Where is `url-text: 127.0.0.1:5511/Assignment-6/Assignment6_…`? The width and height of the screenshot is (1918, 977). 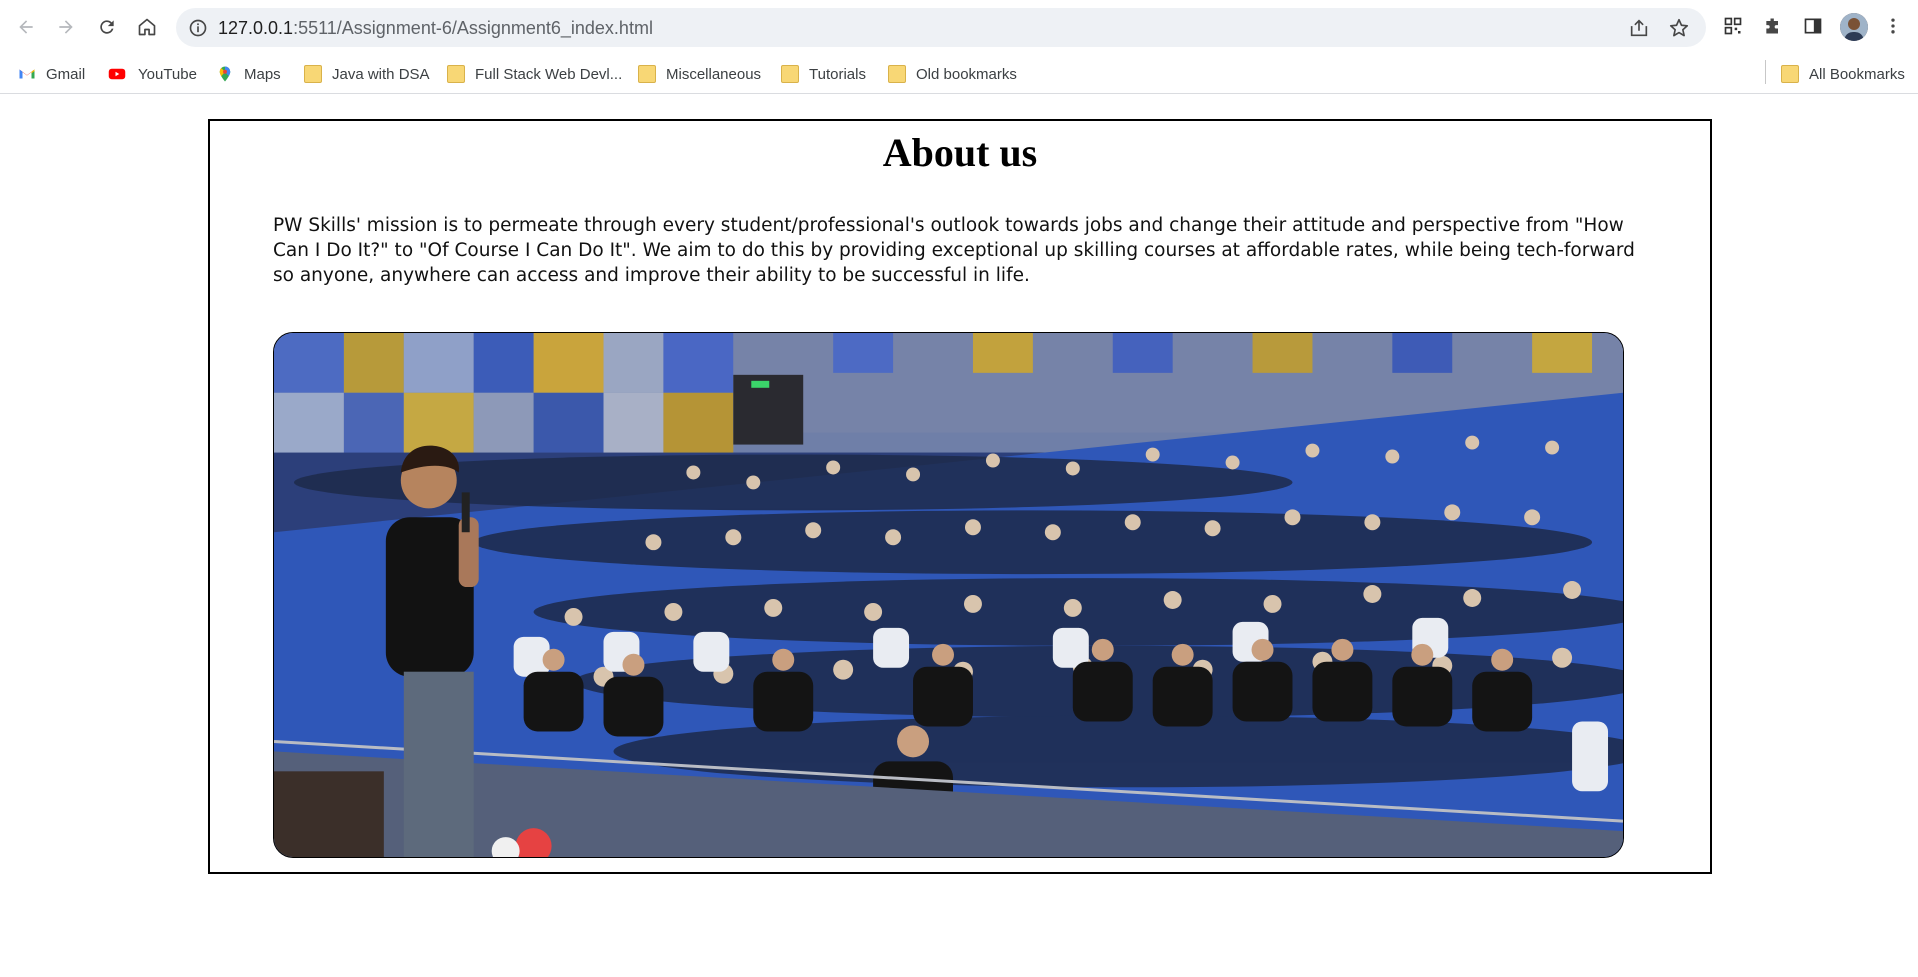
url-text: 127.0.0.1:5511/Assignment-6/Assignment6_… is located at coordinates (435, 28).